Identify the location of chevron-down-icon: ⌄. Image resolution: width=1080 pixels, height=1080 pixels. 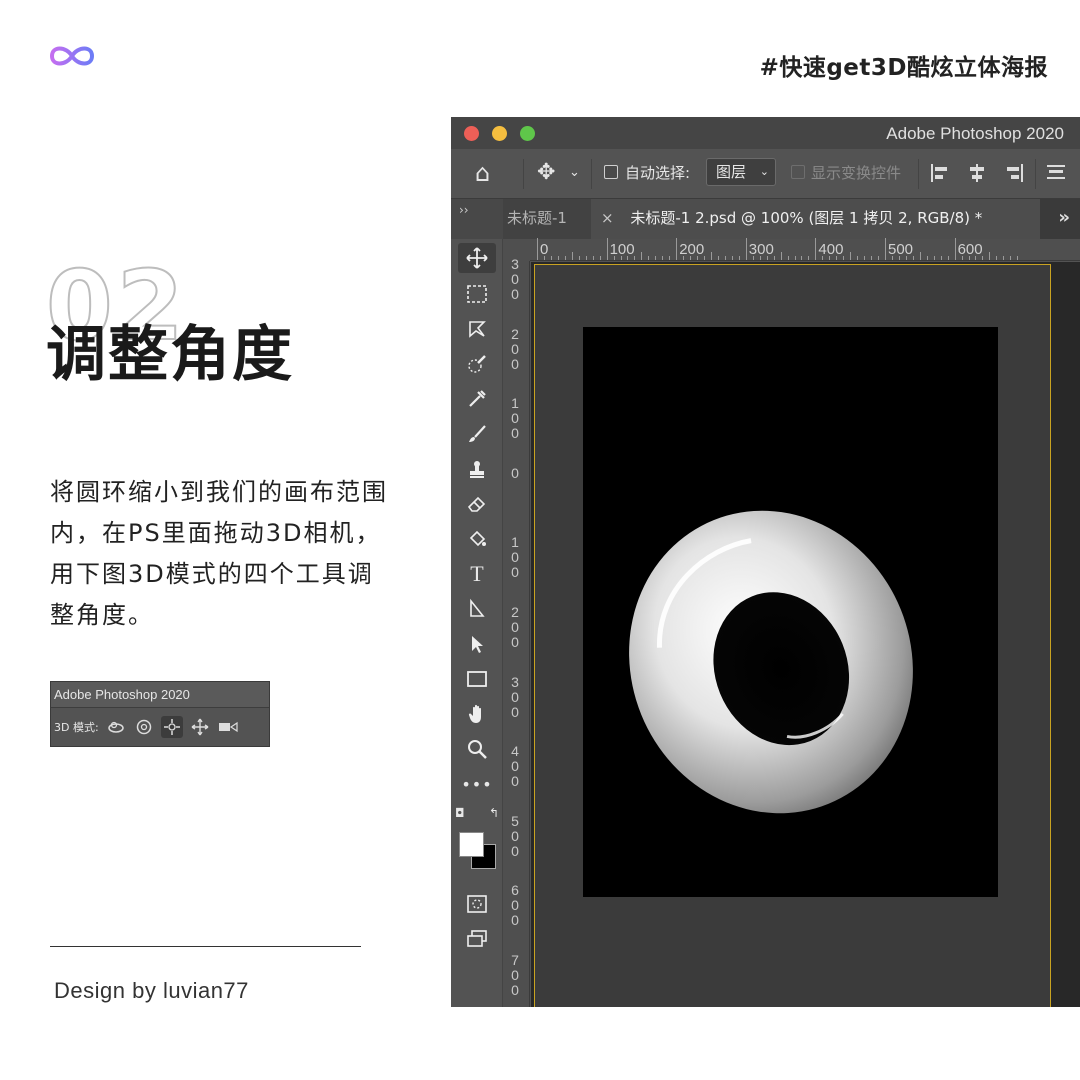
(574, 172).